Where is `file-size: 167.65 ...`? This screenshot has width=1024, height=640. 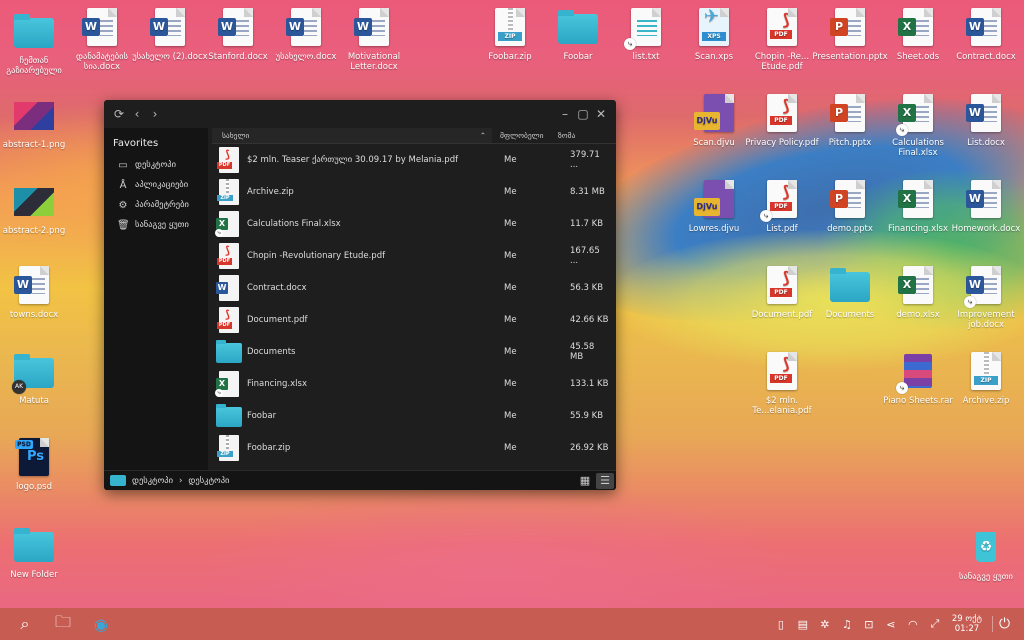
file-size: 167.65 ... is located at coordinates (585, 256).